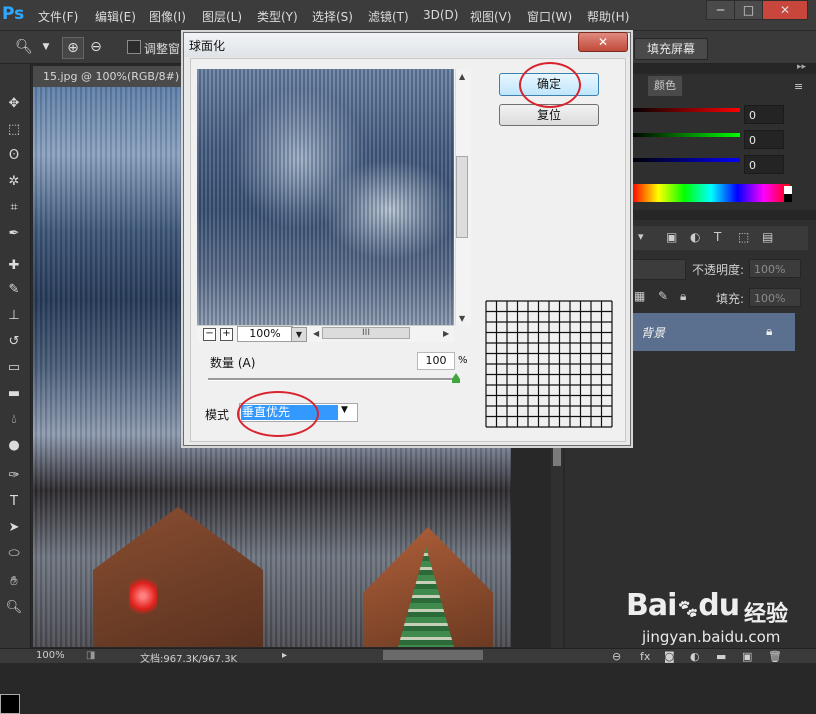 The width and height of the screenshot is (816, 714). Describe the element at coordinates (764, 164) in the screenshot. I see `blue-value-field: 0` at that location.